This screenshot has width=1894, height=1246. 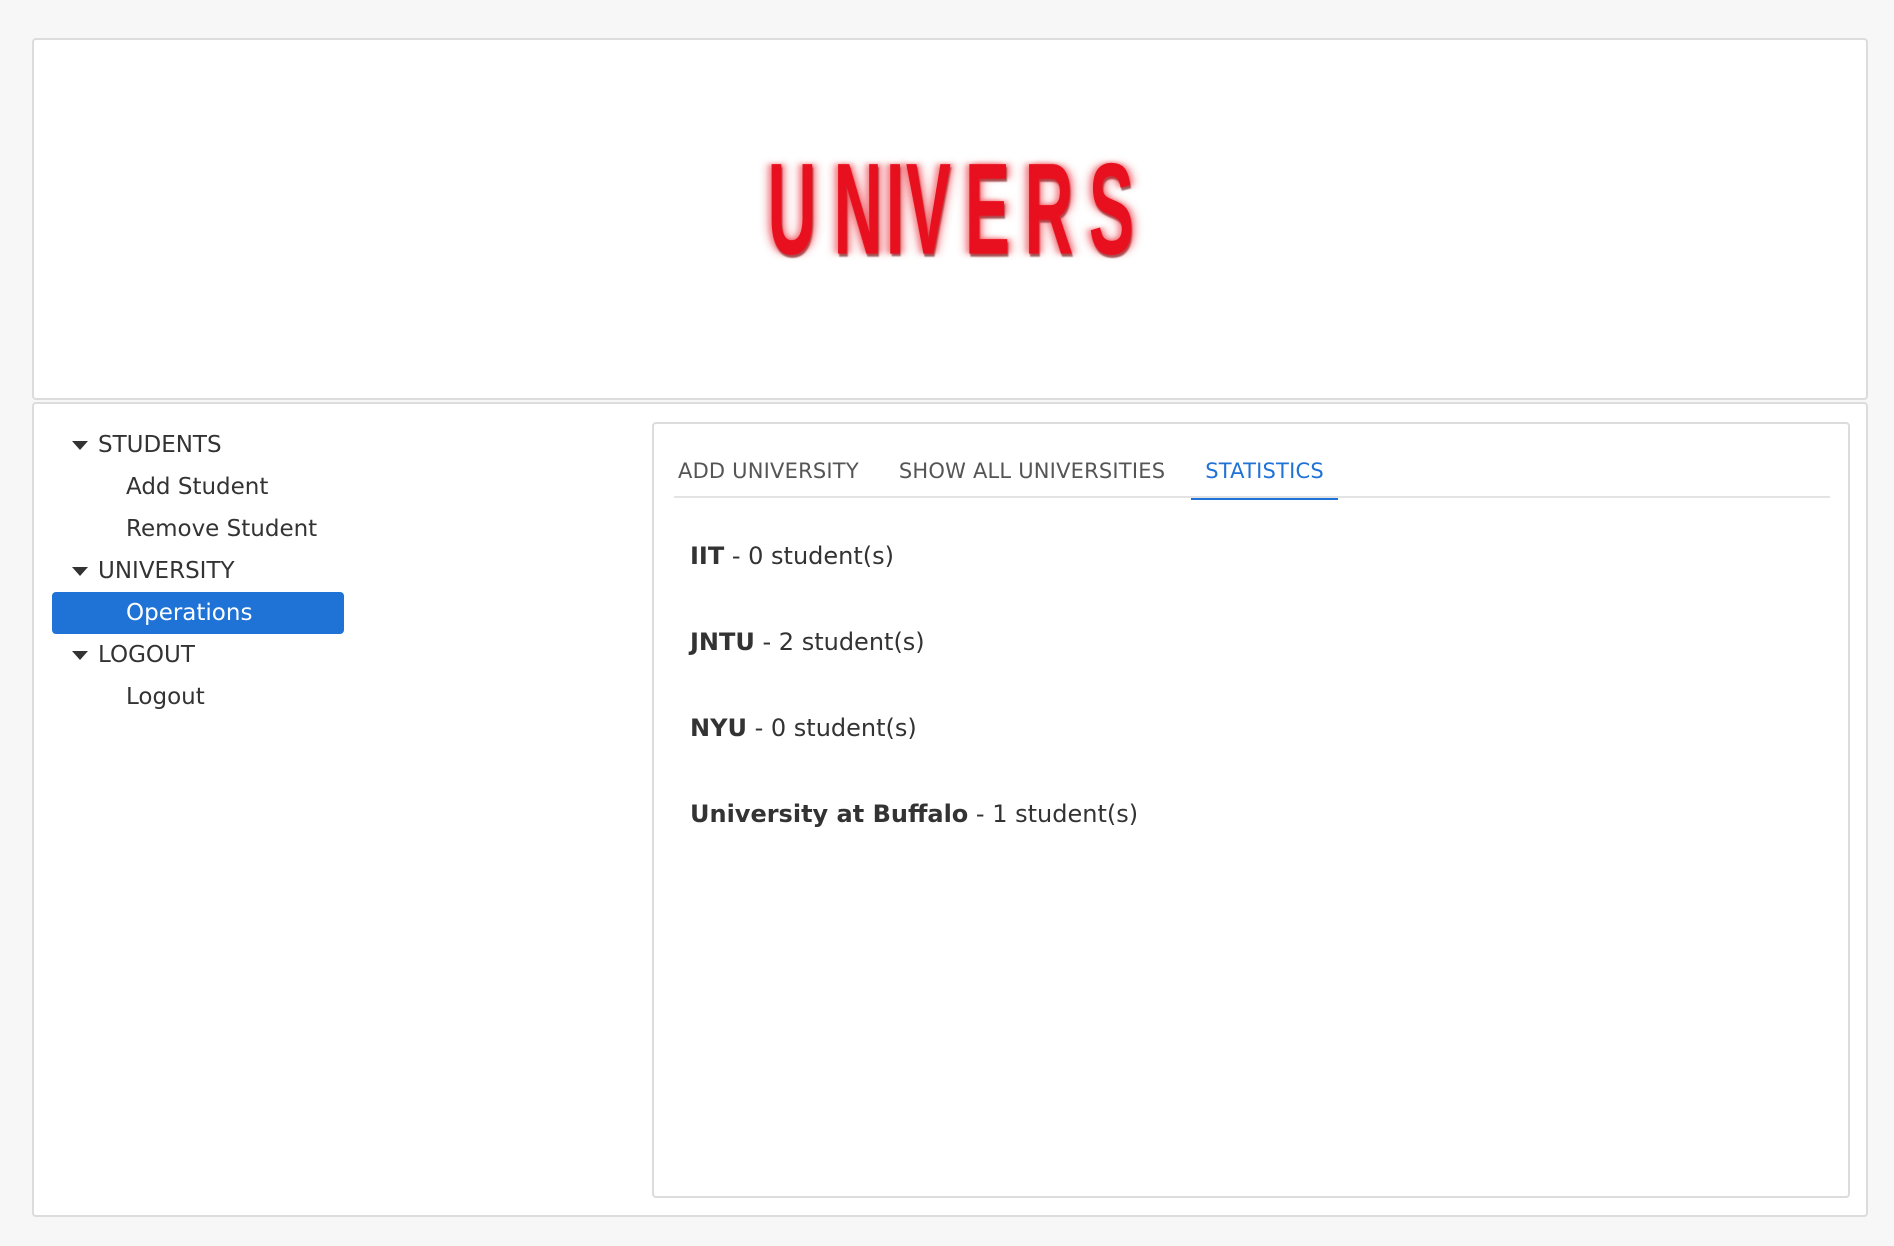 What do you see at coordinates (914, 757) in the screenshot?
I see `list-item: NYU - 0 student(s)` at bounding box center [914, 757].